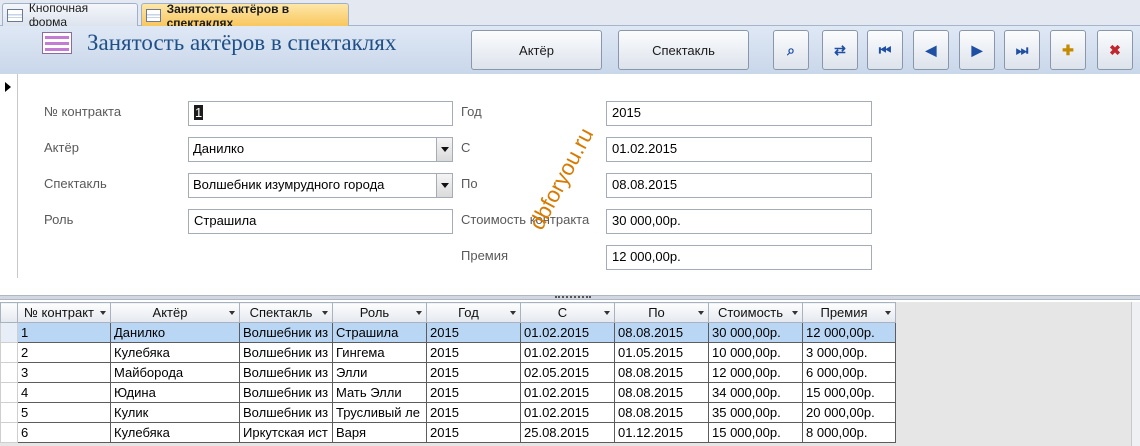 Image resolution: width=1140 pixels, height=446 pixels. Describe the element at coordinates (64, 332) in the screenshot. I see `table-cell: 1` at that location.